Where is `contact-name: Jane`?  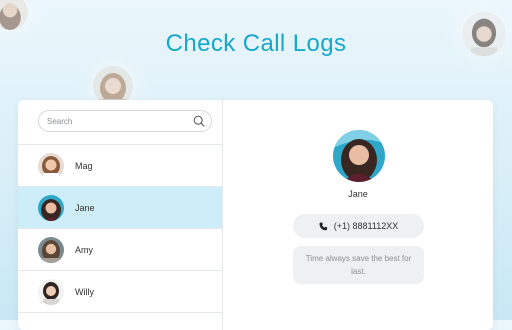 contact-name: Jane is located at coordinates (85, 207).